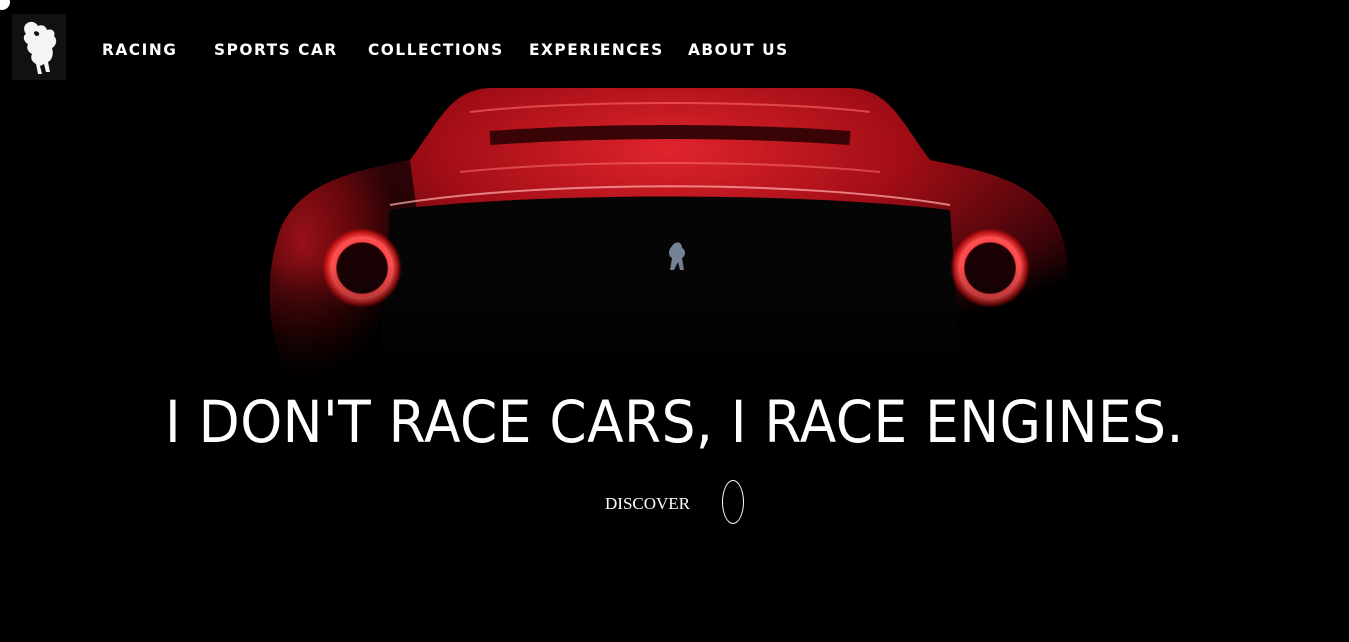 The height and width of the screenshot is (642, 1349). I want to click on hero-headline: I DON'T RACE CARS, I RACE ENGINES., so click(674, 422).